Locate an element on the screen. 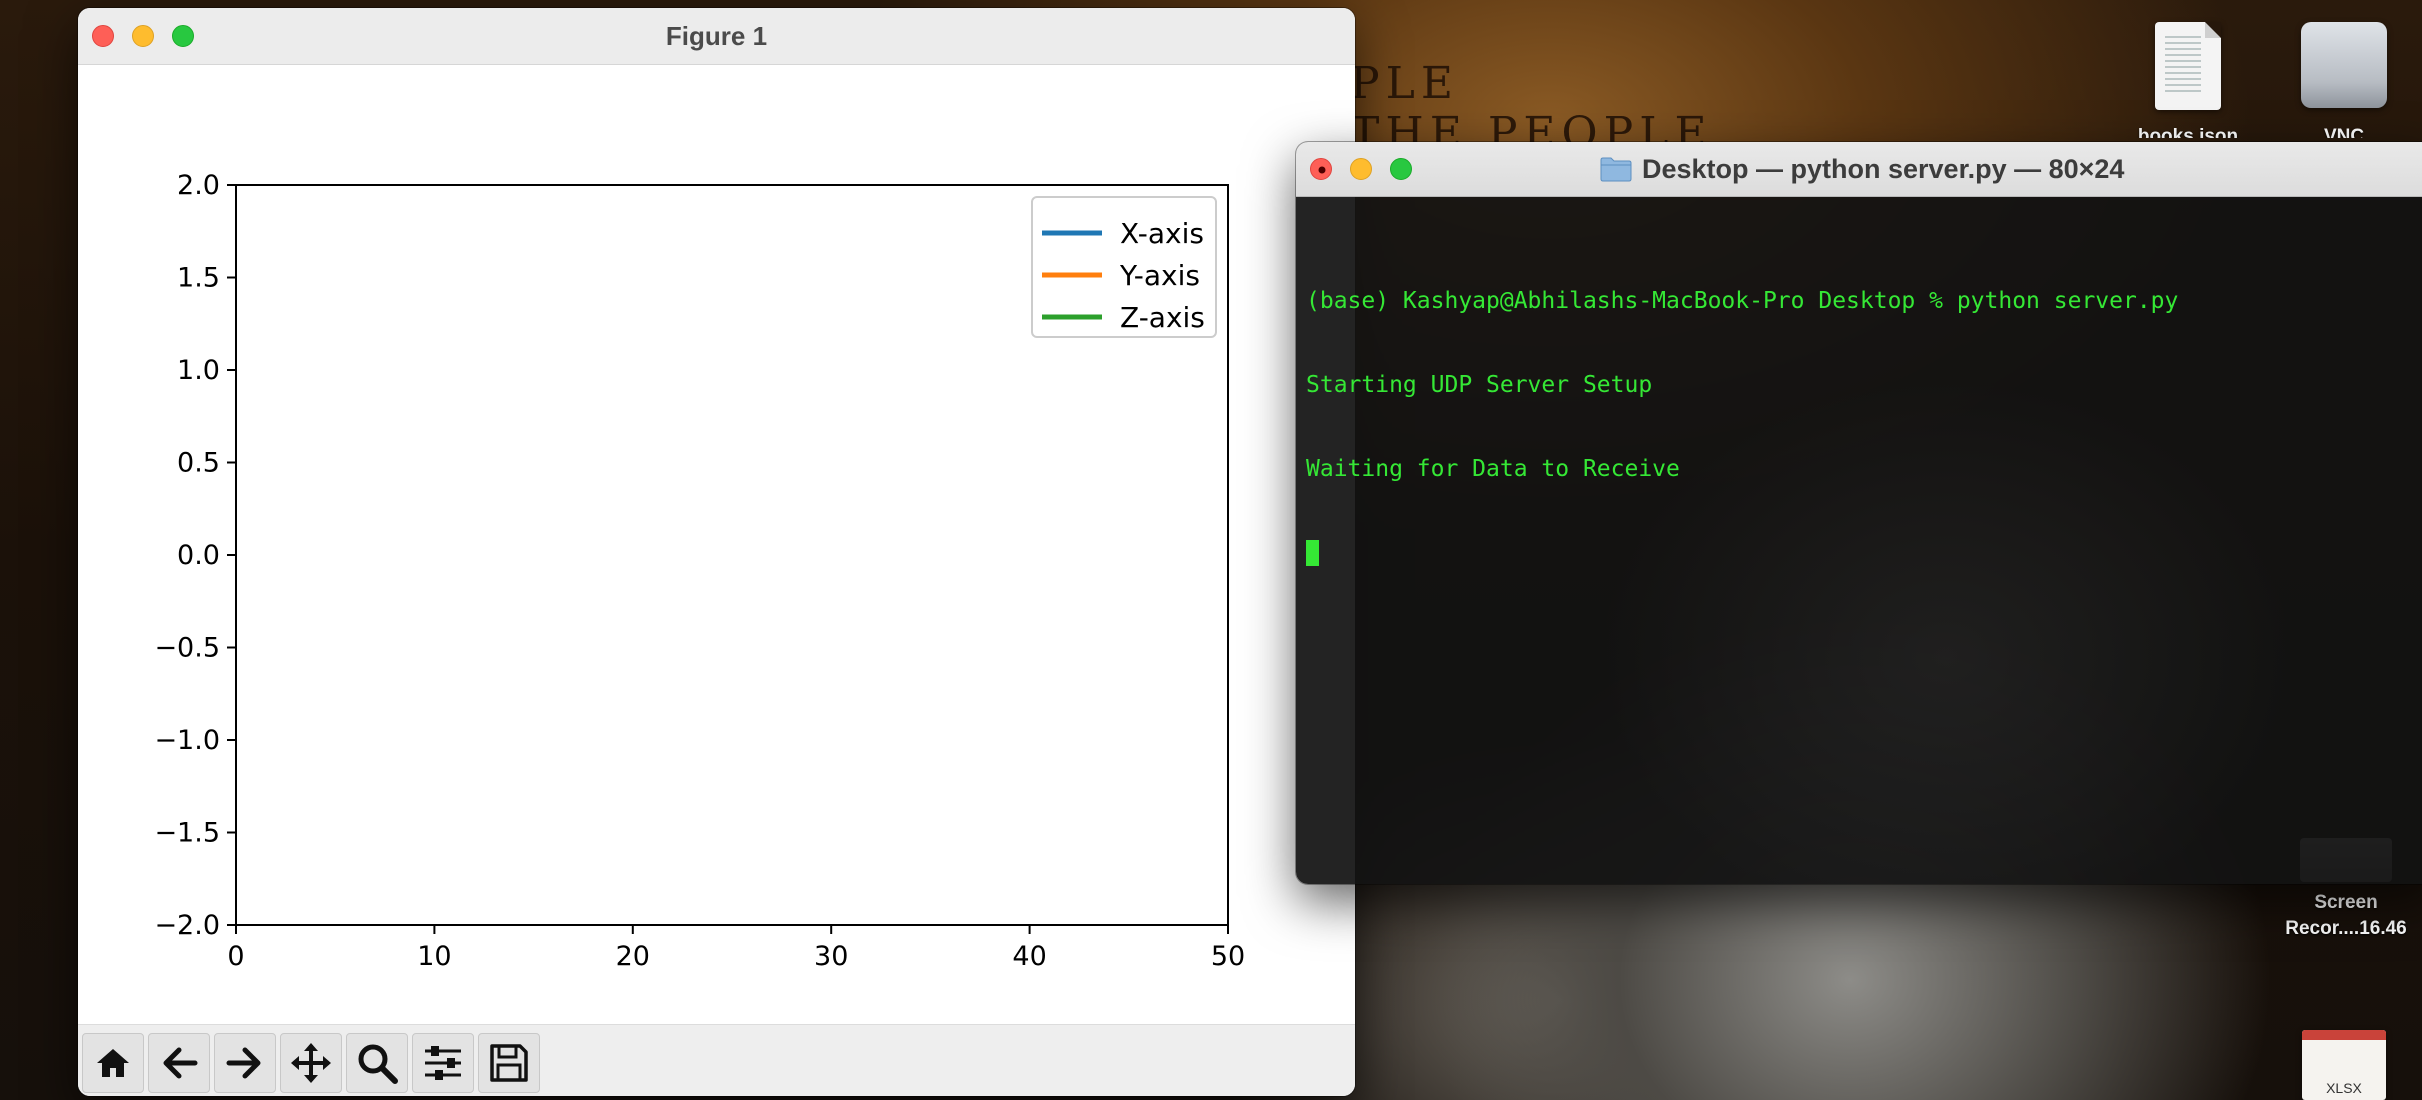  y-axis: 2.0 1.5 1.0 0.5 0.0 −0.5 −1.0 −1.5 −2.0 is located at coordinates (195, 555).